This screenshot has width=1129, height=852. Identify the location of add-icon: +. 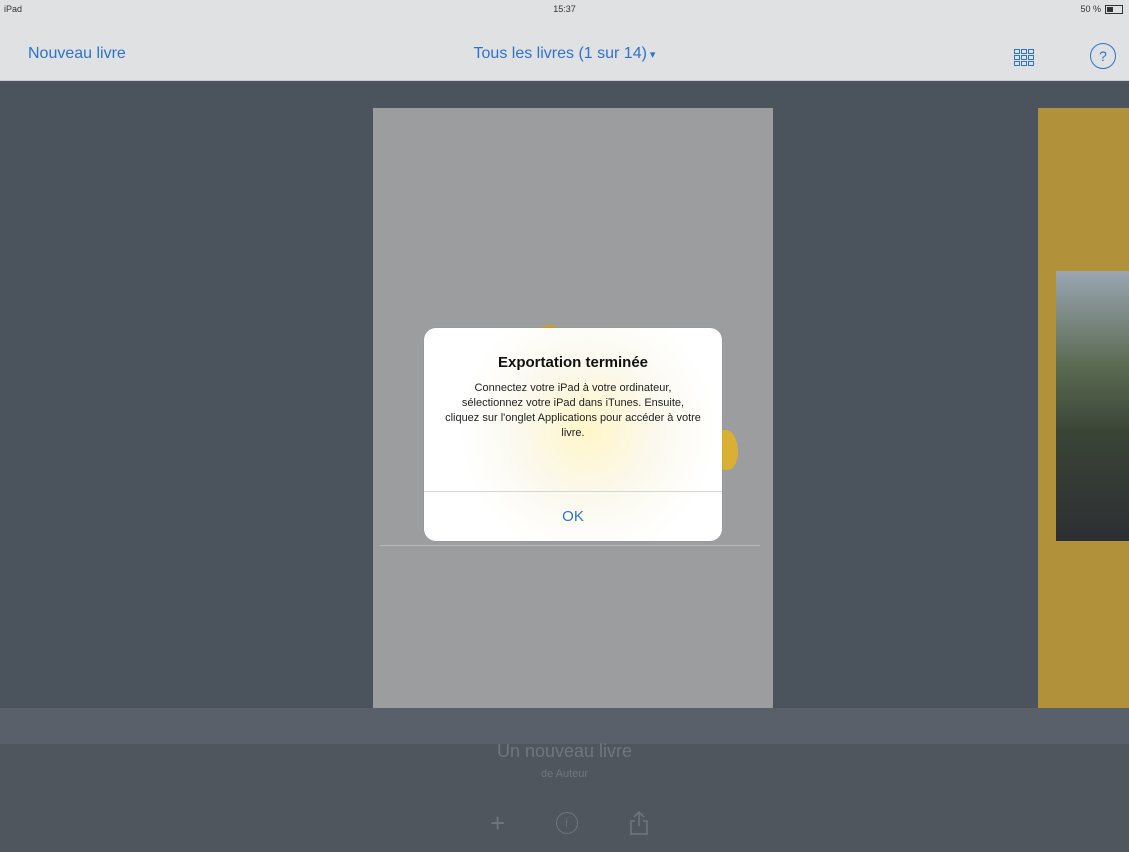
(497, 823).